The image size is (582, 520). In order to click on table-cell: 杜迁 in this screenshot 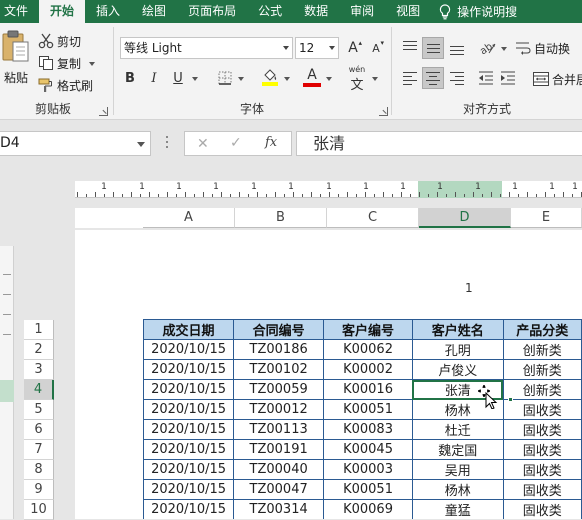, I will do `click(457, 429)`.